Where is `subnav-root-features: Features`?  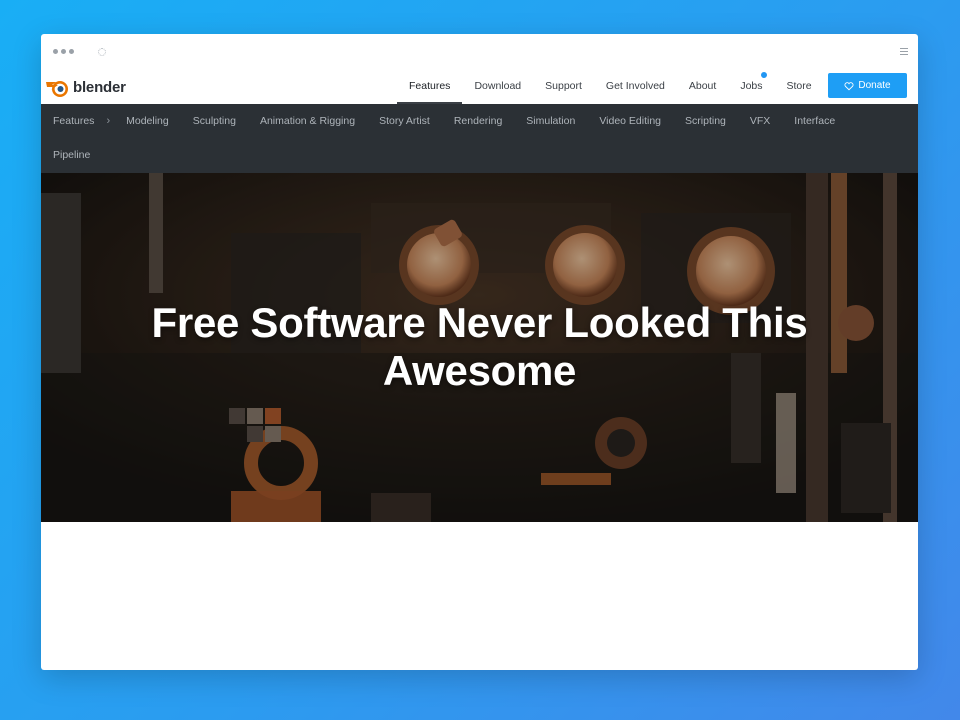
subnav-root-features: Features is located at coordinates (70, 121).